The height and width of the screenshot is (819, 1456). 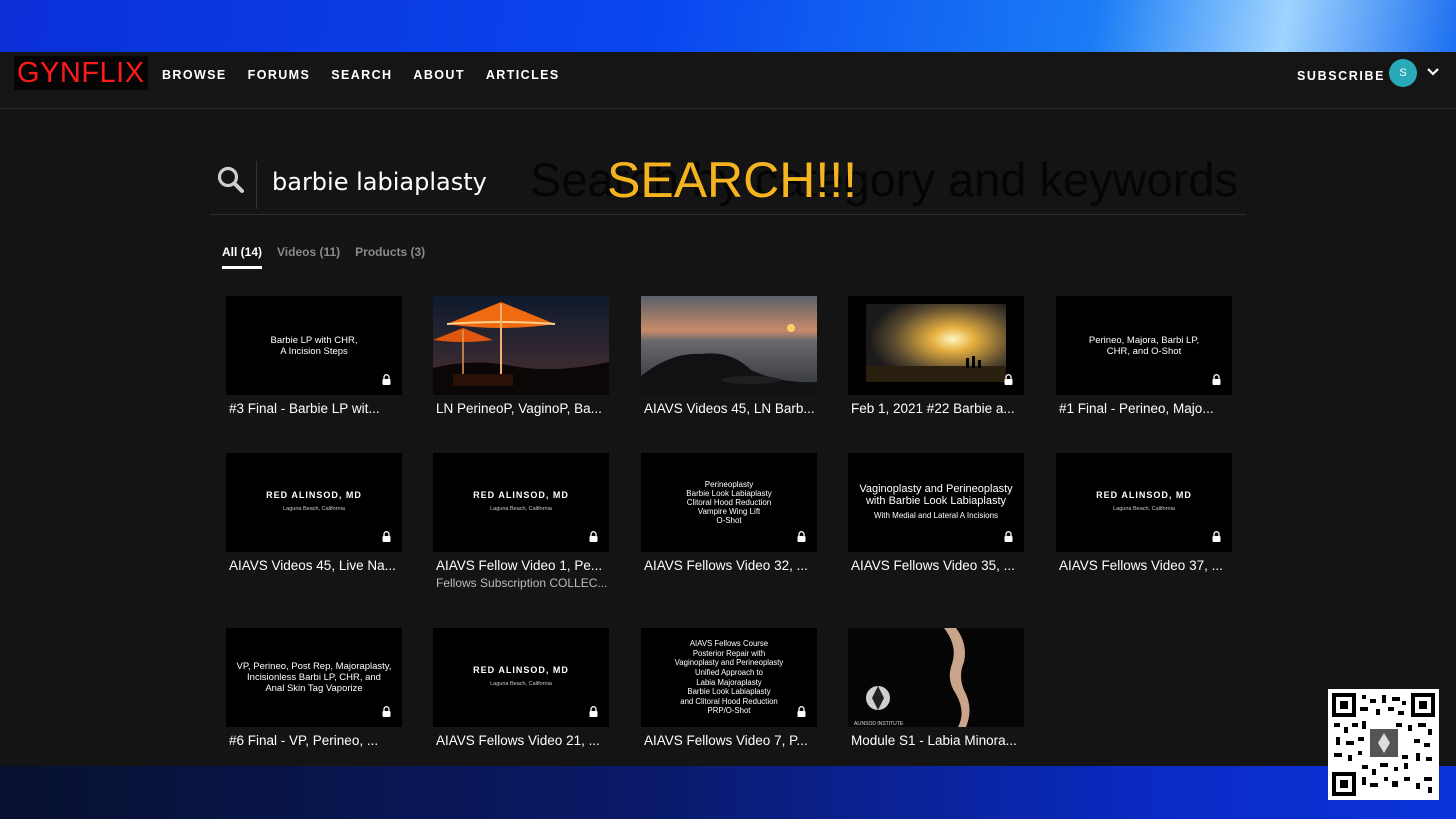 What do you see at coordinates (1433, 72) in the screenshot?
I see `chevron-down-icon` at bounding box center [1433, 72].